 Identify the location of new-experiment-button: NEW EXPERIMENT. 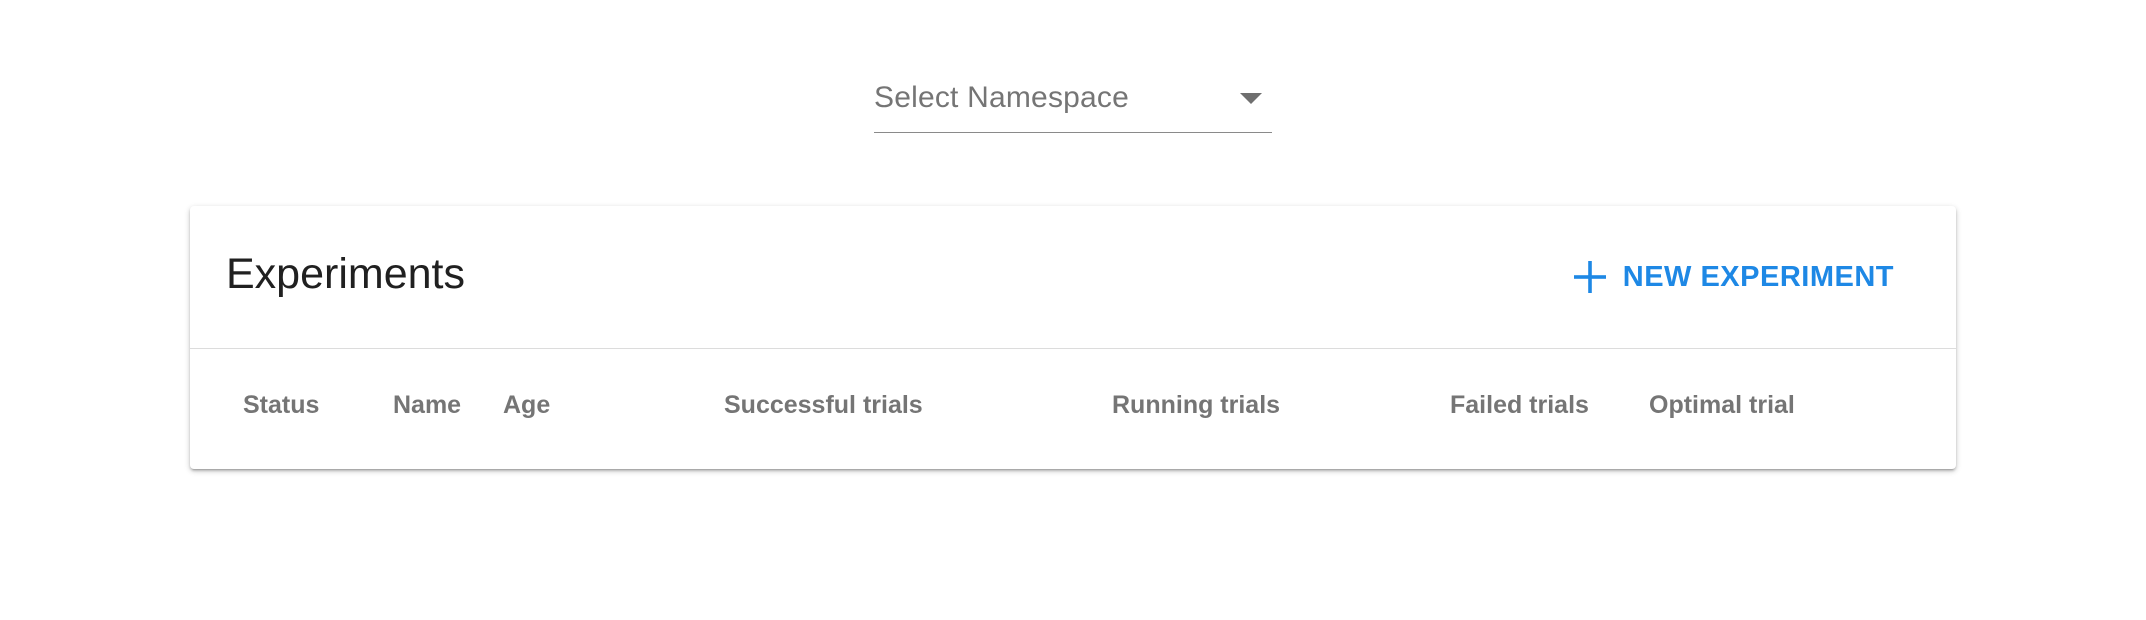
(1733, 277).